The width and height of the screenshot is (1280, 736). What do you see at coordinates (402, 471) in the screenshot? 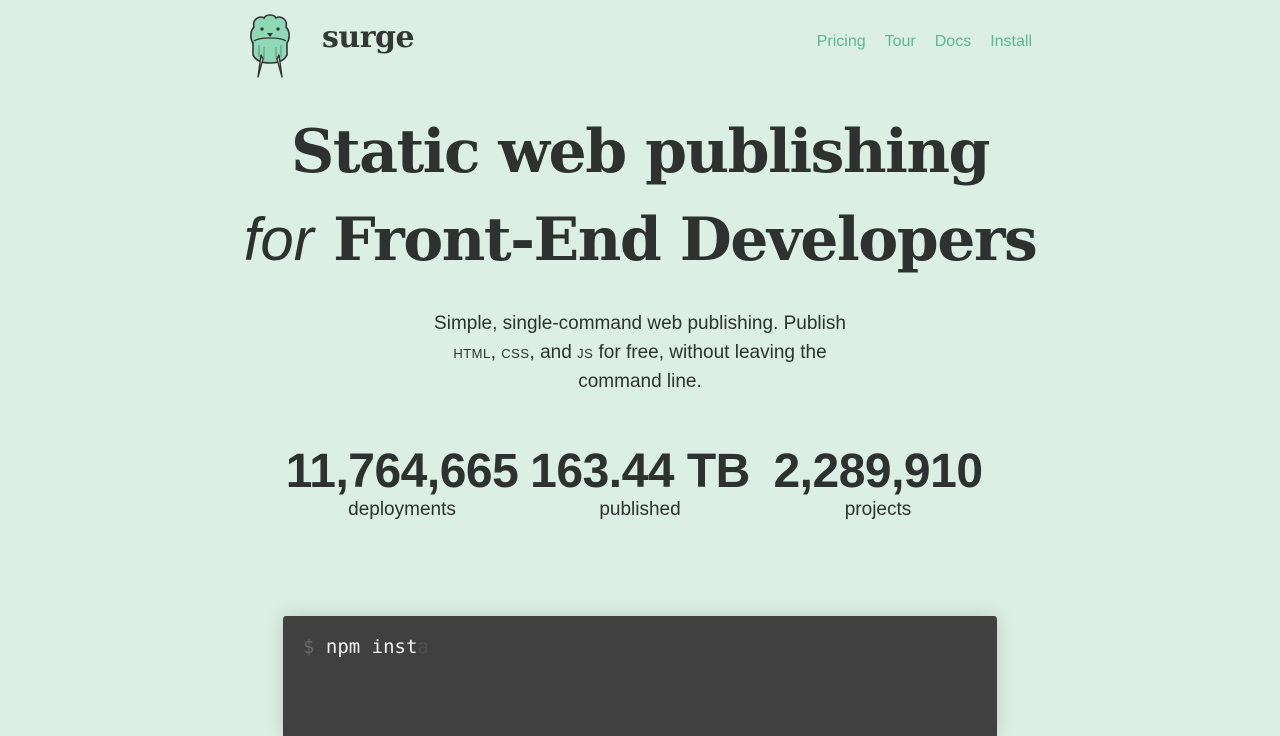
I see `stat-value: 11,764,665` at bounding box center [402, 471].